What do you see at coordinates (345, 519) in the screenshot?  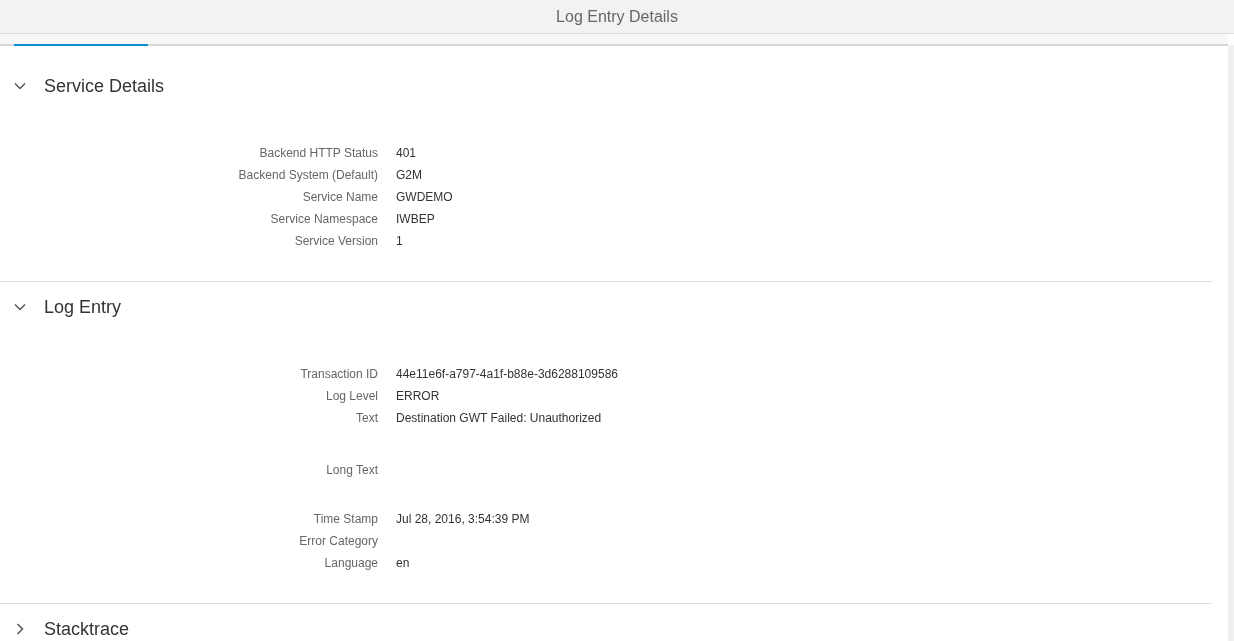 I see `field-label: Time Stamp` at bounding box center [345, 519].